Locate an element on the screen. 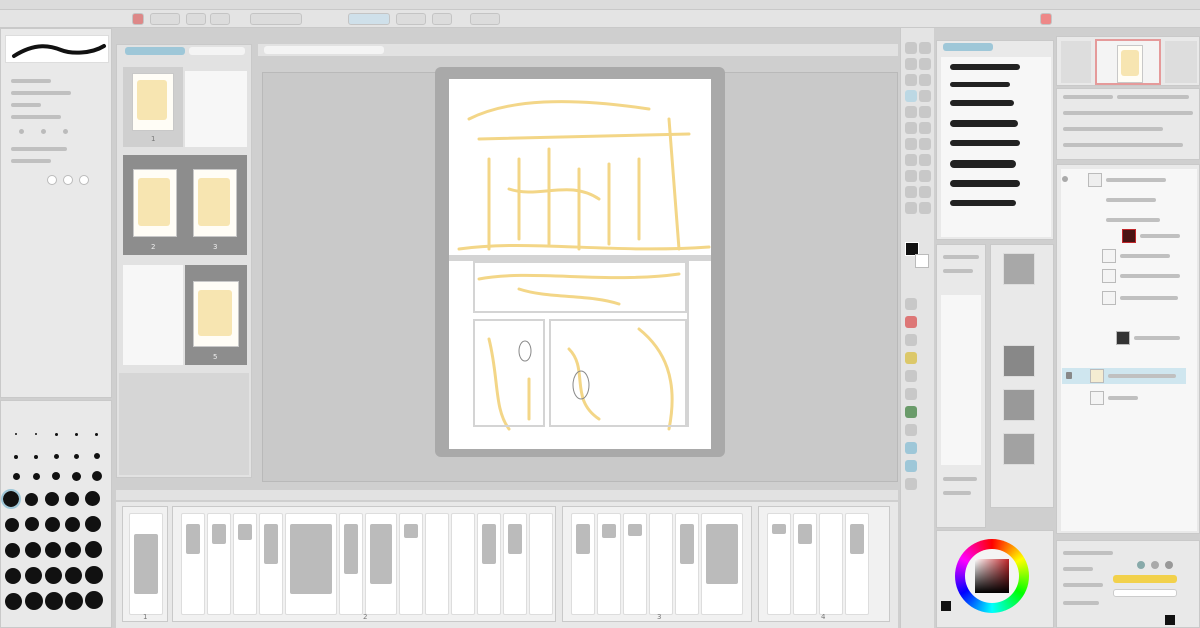 The height and width of the screenshot is (628, 1200). timeline-group-4: 4 is located at coordinates (824, 564).